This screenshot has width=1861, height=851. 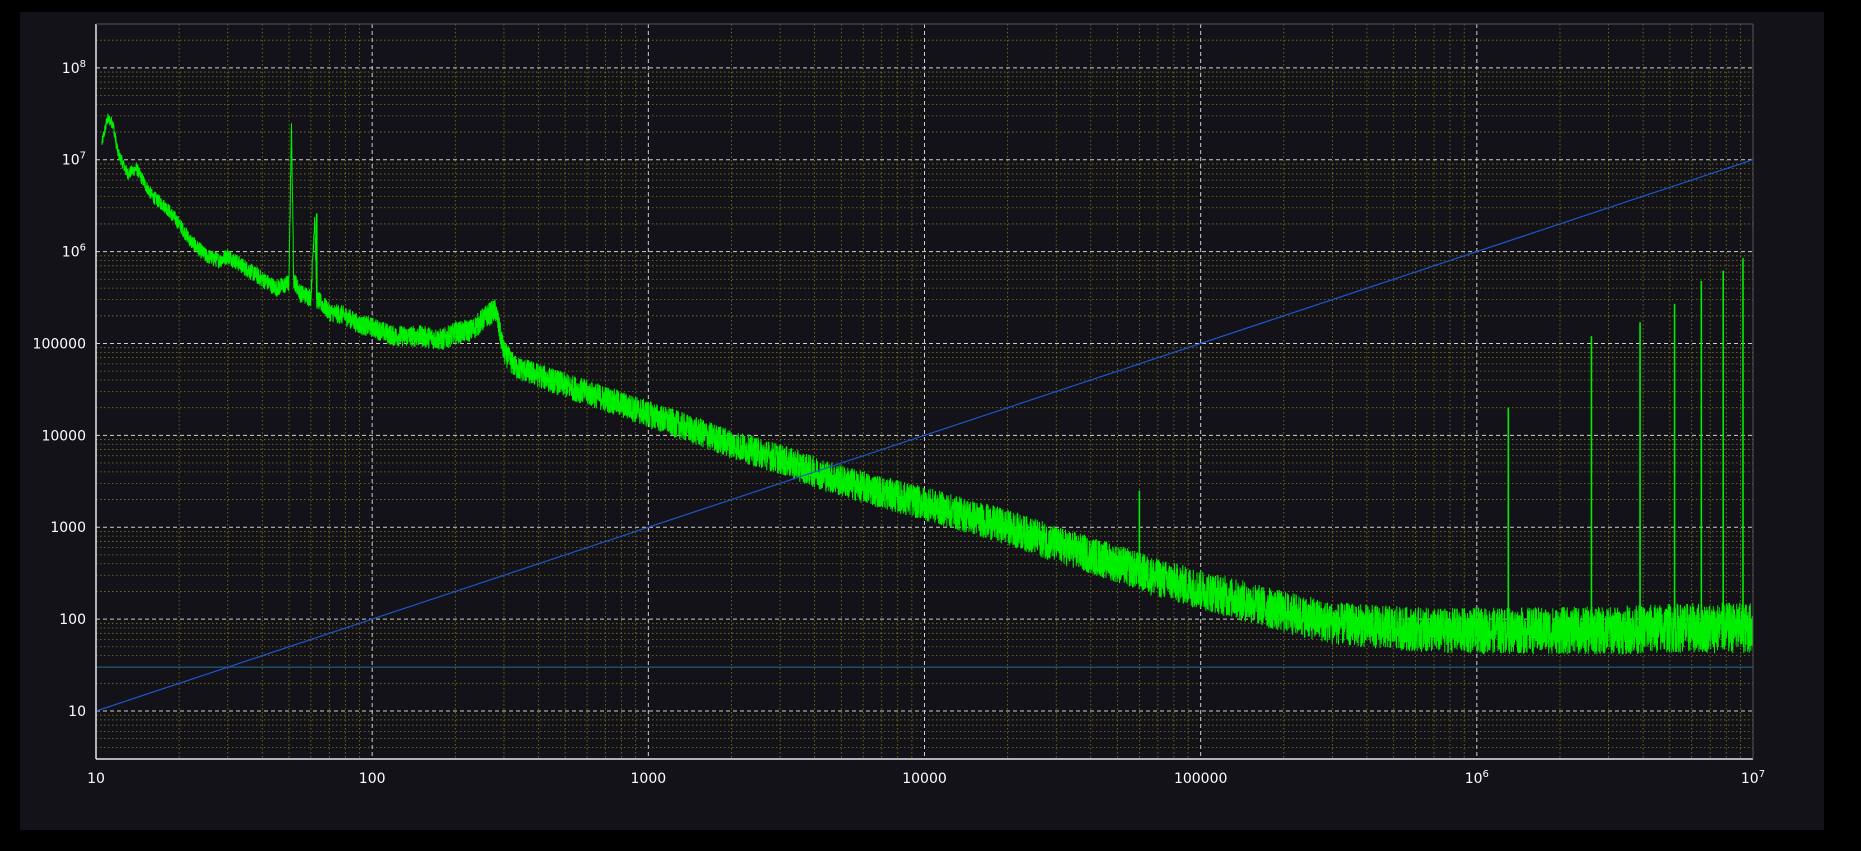 I want to click on x-tick-label: 1000, so click(x=649, y=779).